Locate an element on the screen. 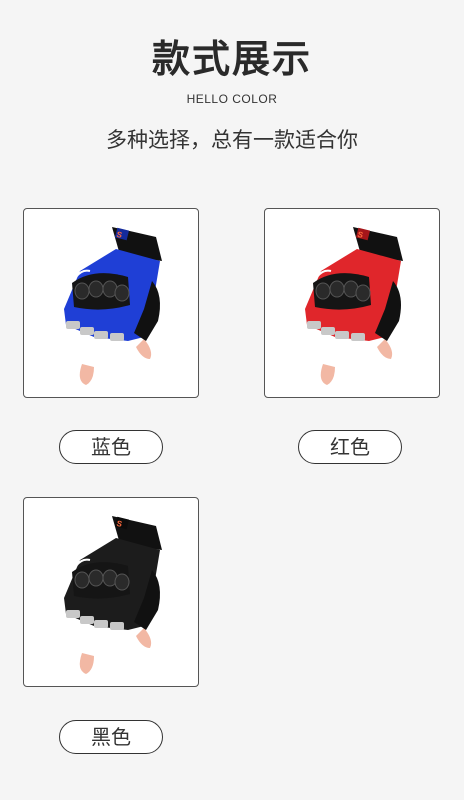  product-card-red: S is located at coordinates (352, 303).